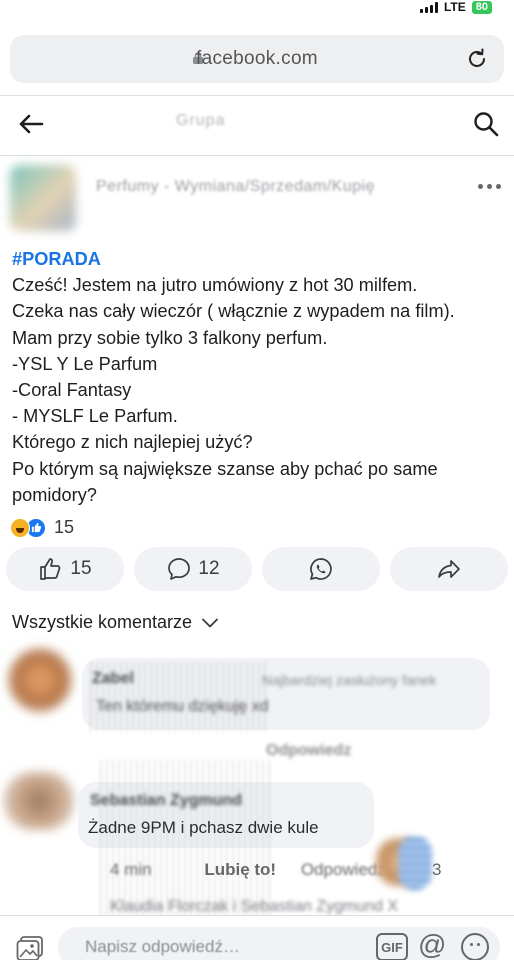  I want to click on reload-icon, so click(477, 59).